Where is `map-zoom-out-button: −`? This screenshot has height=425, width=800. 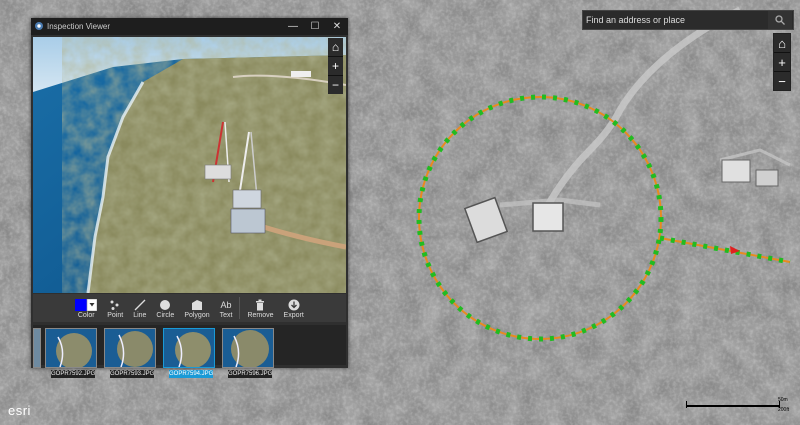 map-zoom-out-button: − is located at coordinates (782, 81).